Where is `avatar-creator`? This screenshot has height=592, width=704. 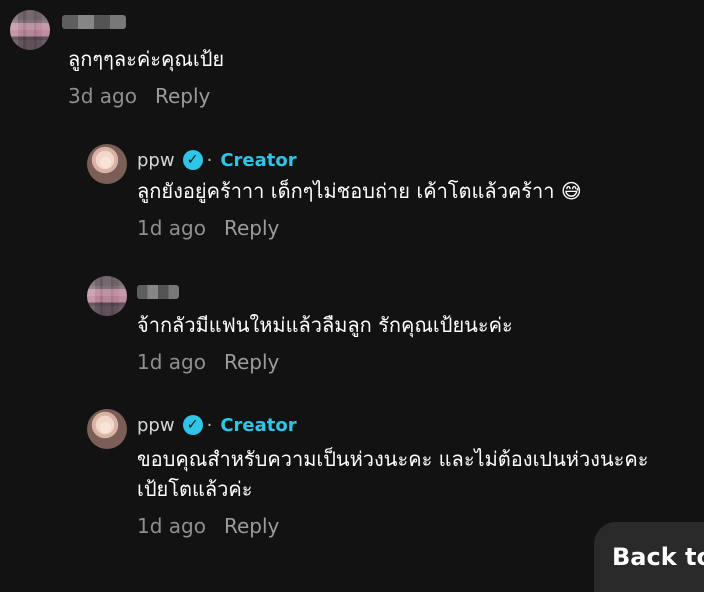 avatar-creator is located at coordinates (107, 429).